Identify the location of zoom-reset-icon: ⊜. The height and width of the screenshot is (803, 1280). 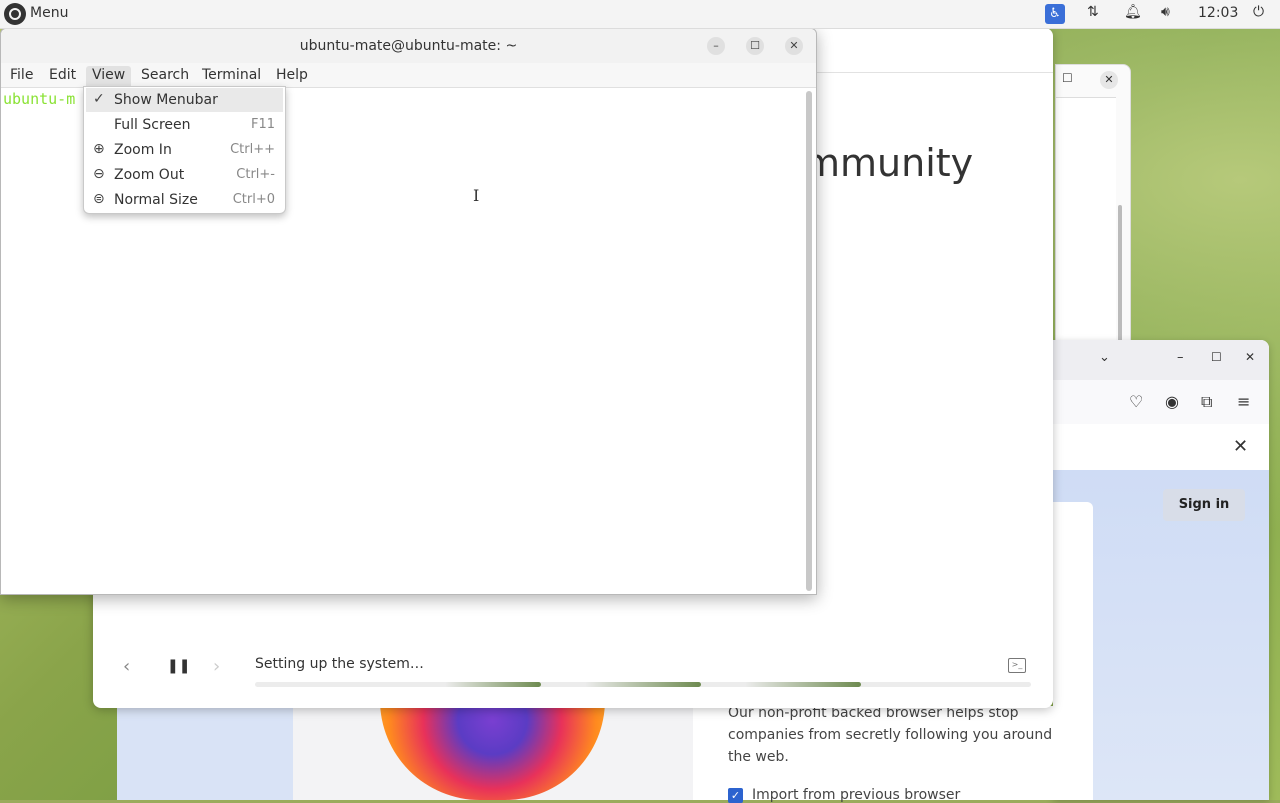
(99, 199).